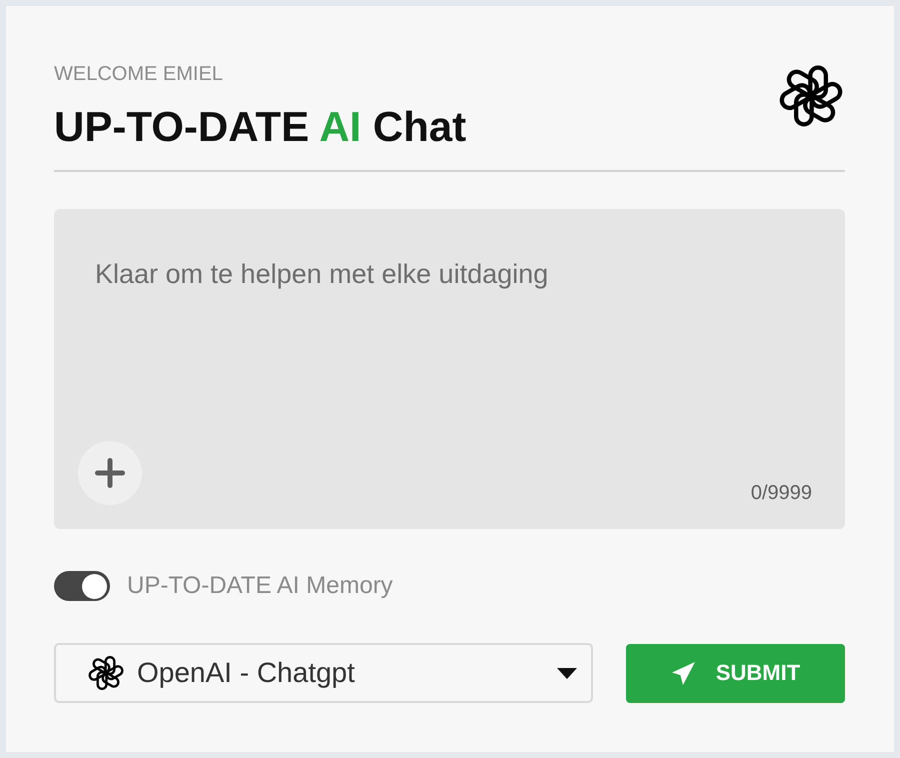 The height and width of the screenshot is (758, 900). What do you see at coordinates (683, 673) in the screenshot?
I see `paper-plane-icon` at bounding box center [683, 673].